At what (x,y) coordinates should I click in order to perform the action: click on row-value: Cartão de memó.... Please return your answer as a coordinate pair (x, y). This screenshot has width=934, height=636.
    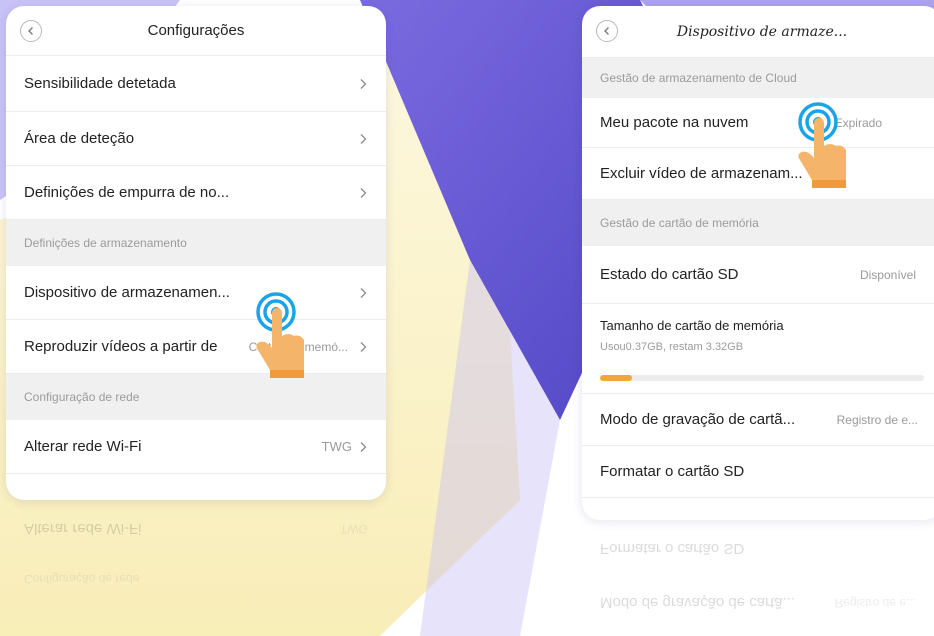
    Looking at the image, I should click on (298, 346).